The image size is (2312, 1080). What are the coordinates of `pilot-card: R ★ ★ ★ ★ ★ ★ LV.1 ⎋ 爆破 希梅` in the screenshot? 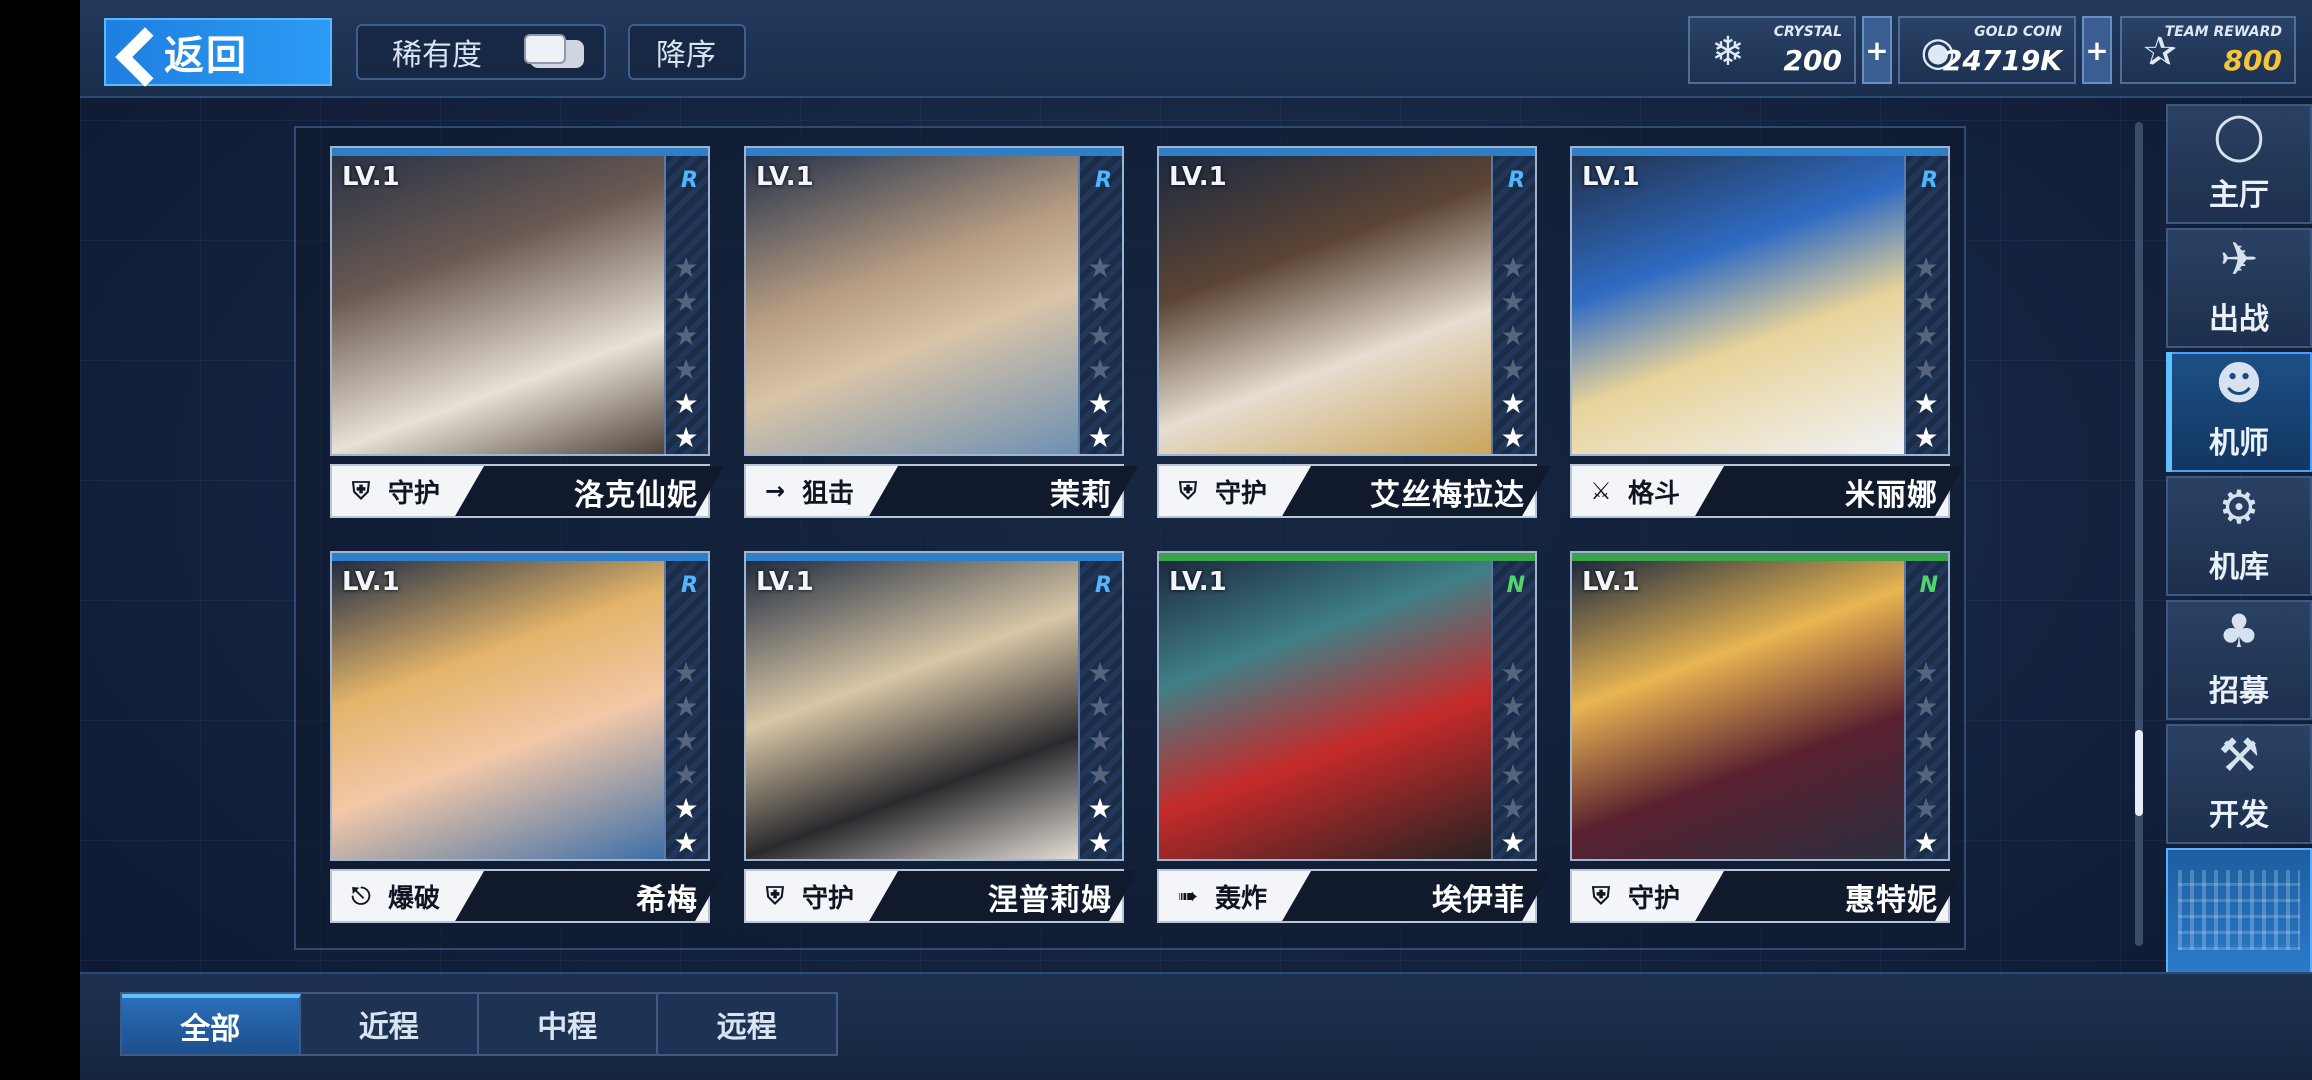 It's located at (527, 739).